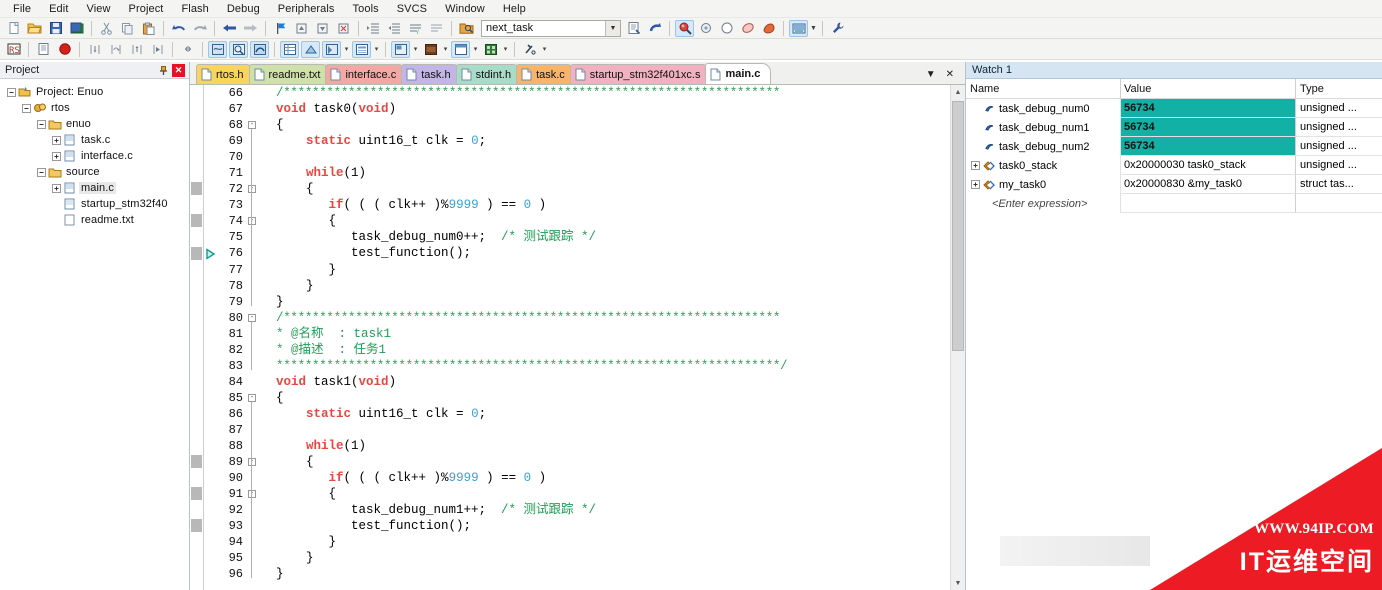 The image size is (1382, 590). Describe the element at coordinates (238, 49) in the screenshot. I see `disassembly-icon` at that location.